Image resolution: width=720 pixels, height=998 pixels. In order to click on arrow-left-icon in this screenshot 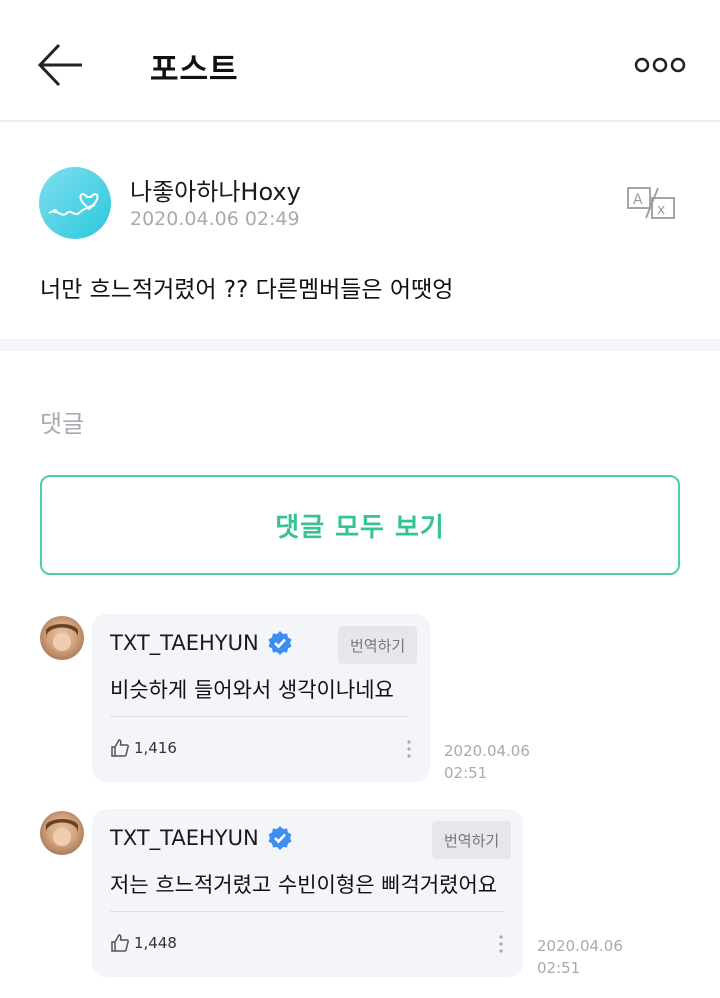, I will do `click(59, 65)`.